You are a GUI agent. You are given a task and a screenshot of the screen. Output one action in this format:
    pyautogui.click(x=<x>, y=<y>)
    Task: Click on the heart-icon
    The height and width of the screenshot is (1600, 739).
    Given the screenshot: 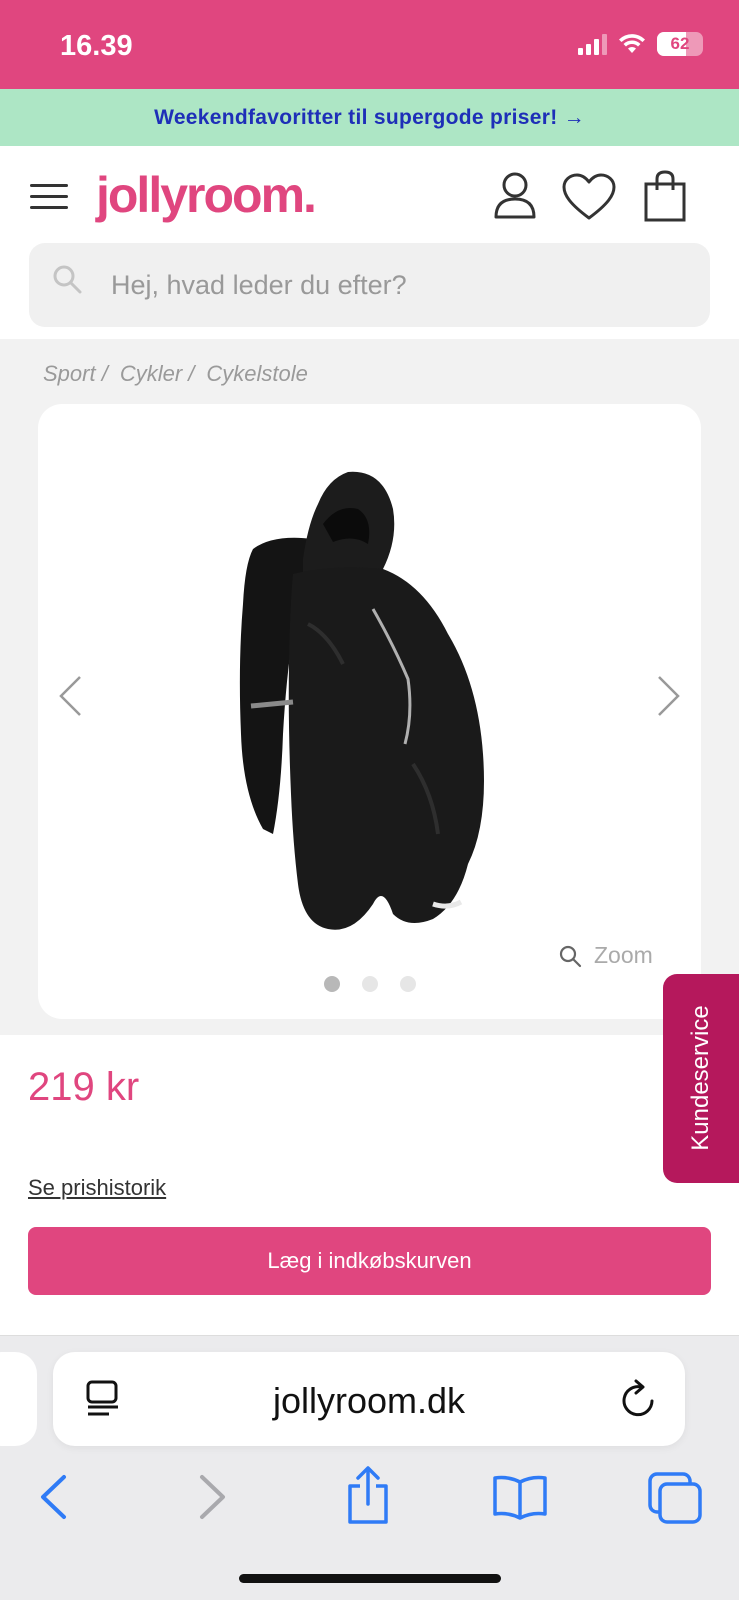 What is the action you would take?
    pyautogui.click(x=589, y=197)
    